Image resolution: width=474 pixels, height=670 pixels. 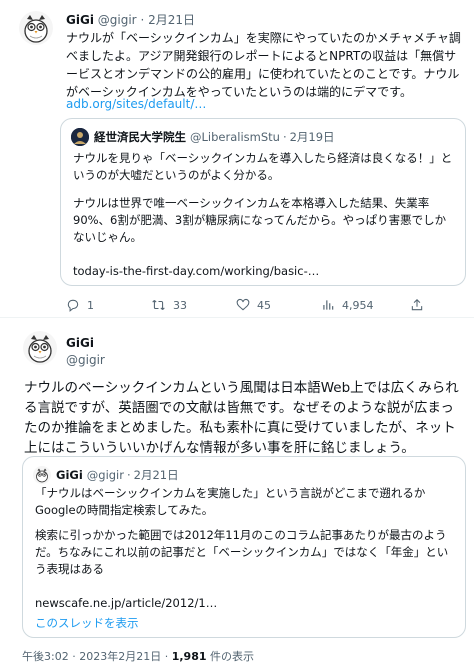 I want to click on dark-avatar-icon, so click(x=80, y=137).